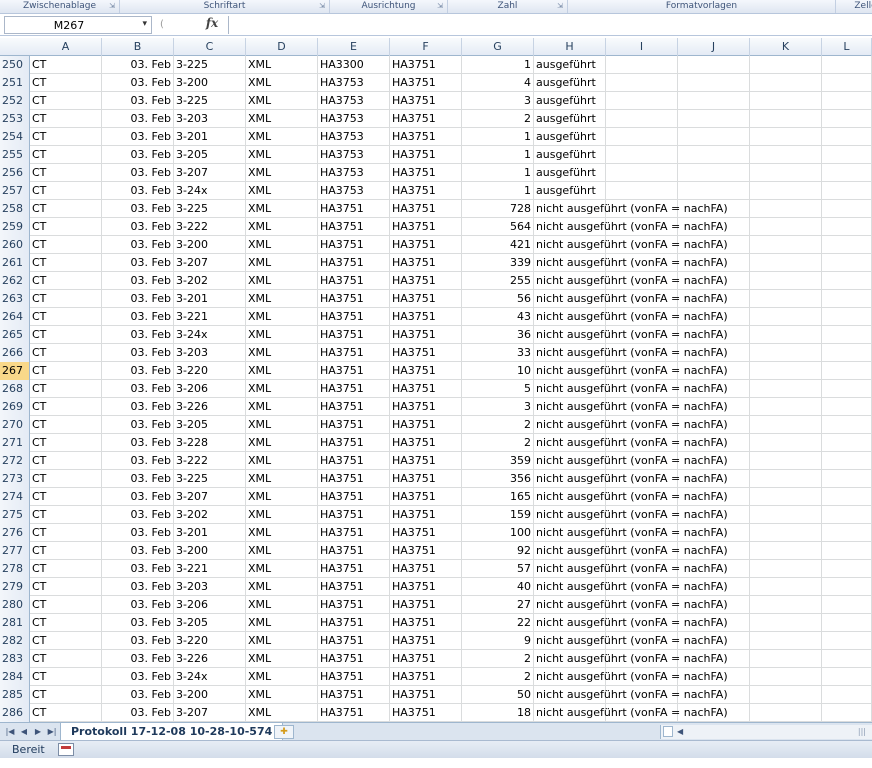 This screenshot has width=872, height=768. Describe the element at coordinates (498, 281) in the screenshot. I see `cell-g: 255` at that location.